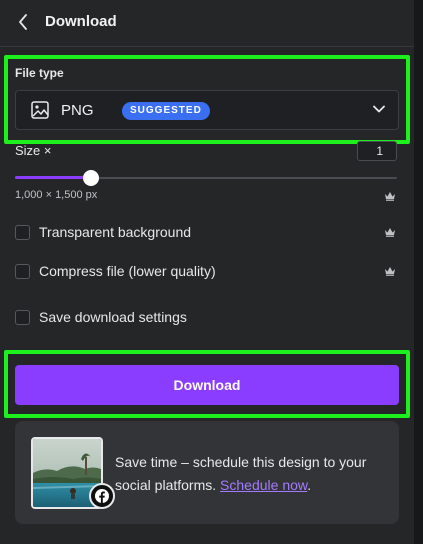  Describe the element at coordinates (77, 110) in the screenshot. I see `file-type-value: PNG` at that location.